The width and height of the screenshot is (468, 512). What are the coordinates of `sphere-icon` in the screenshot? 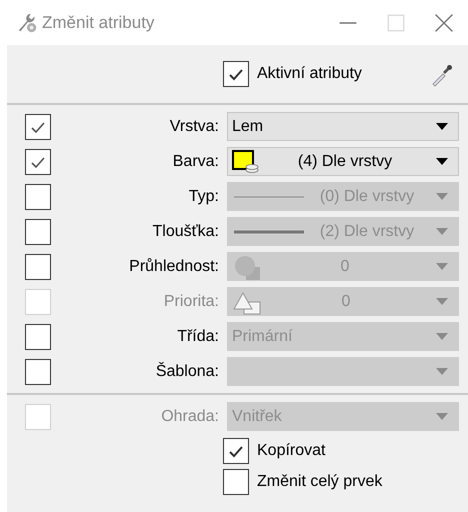 It's located at (246, 267).